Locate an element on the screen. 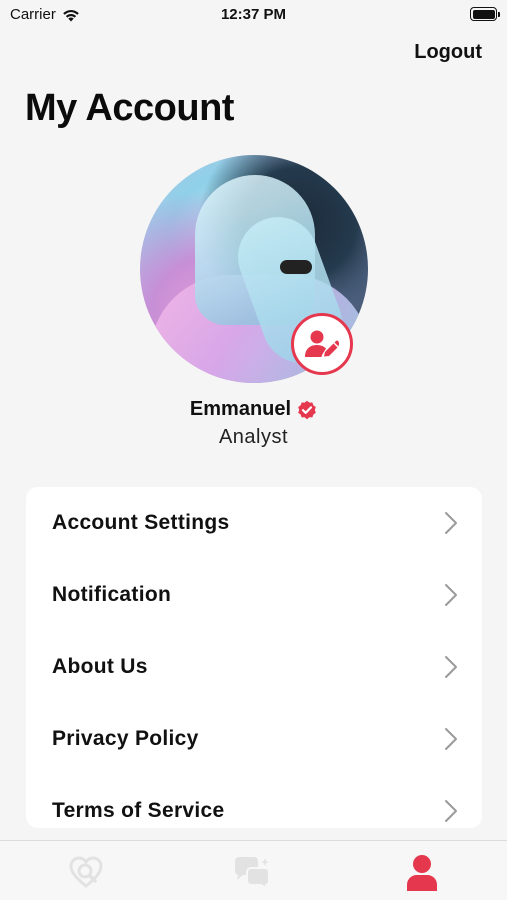  verified-badge-icon is located at coordinates (307, 409).